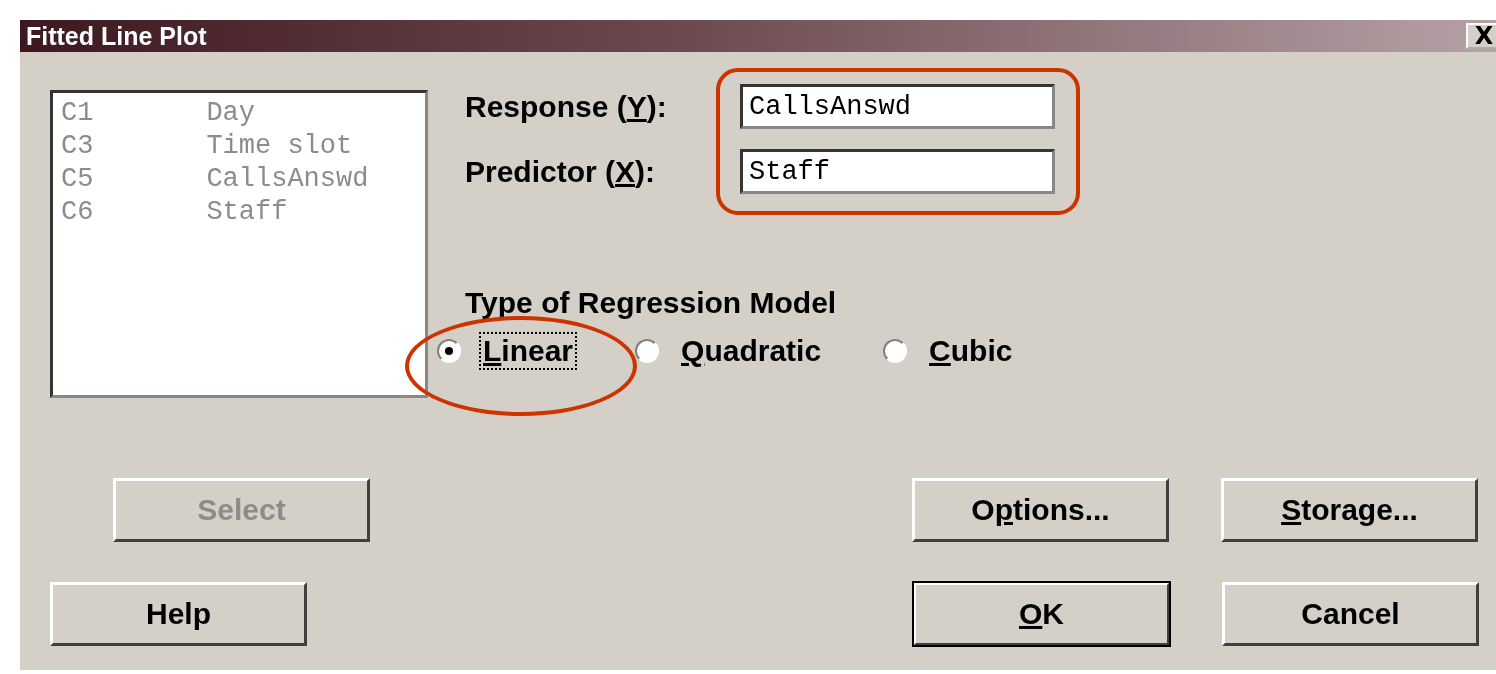 This screenshot has width=1496, height=674. Describe the element at coordinates (950, 351) in the screenshot. I see `radio-option: Cubic` at that location.